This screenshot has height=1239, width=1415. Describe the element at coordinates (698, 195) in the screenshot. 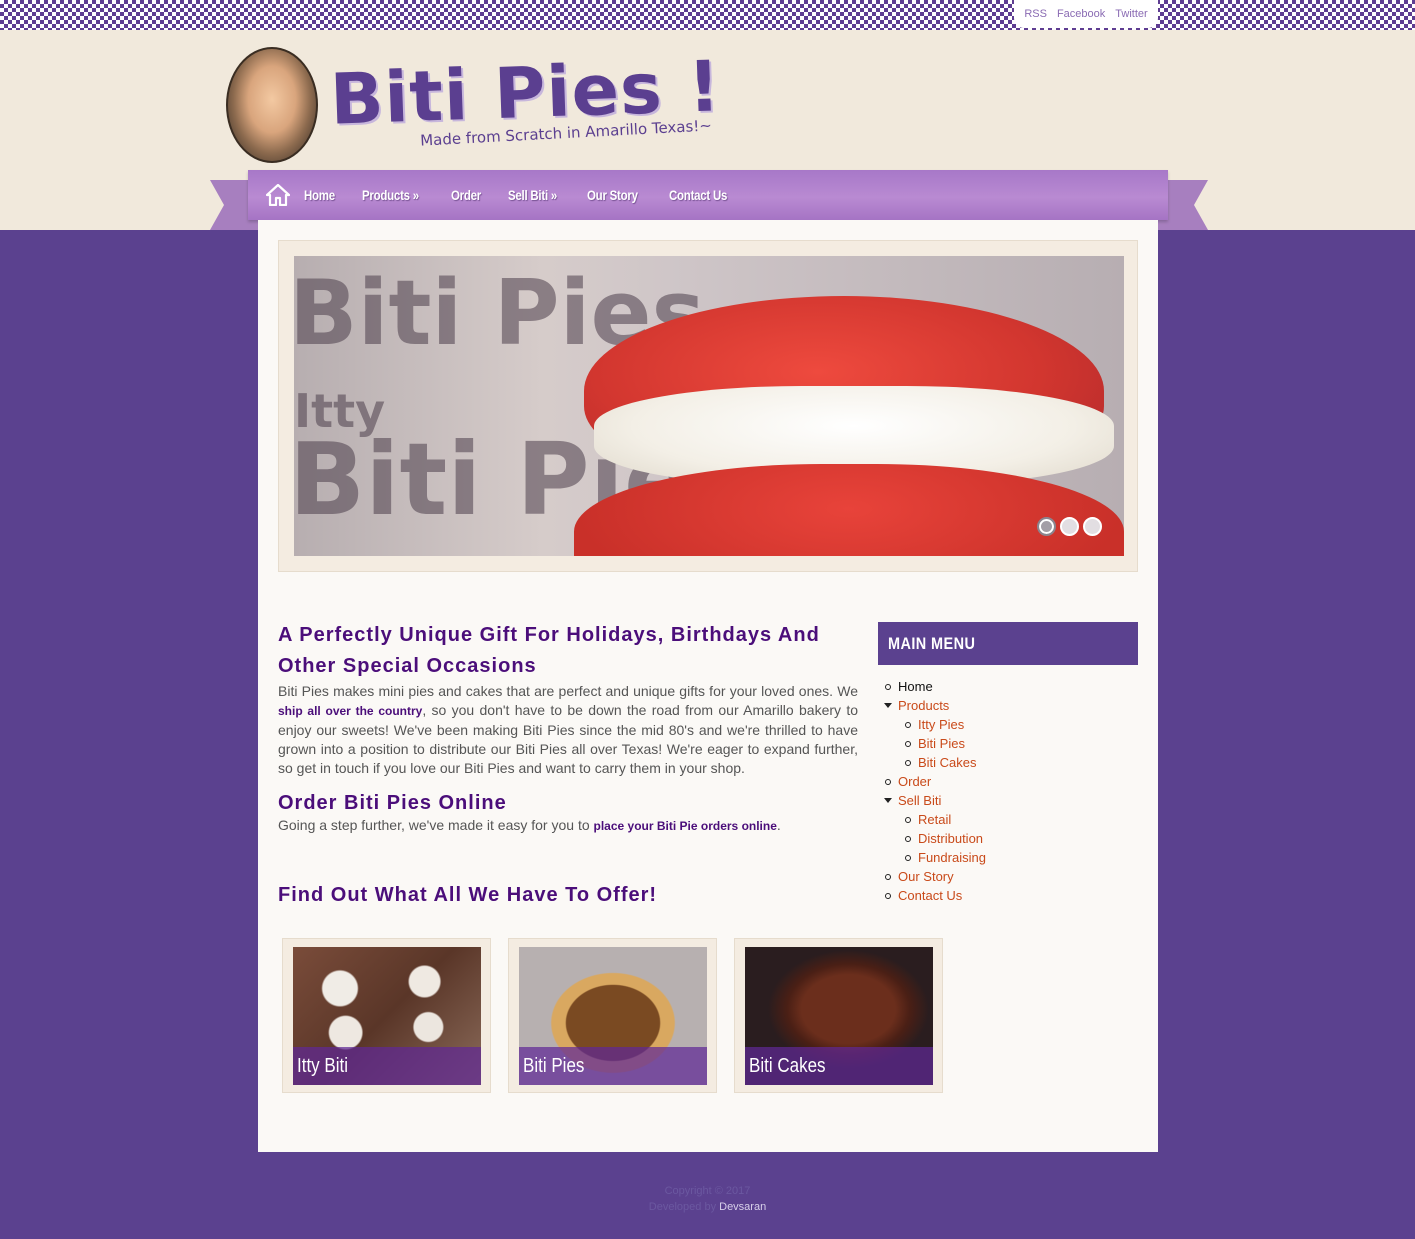

I see `nav-contact-us: Contact Us` at that location.